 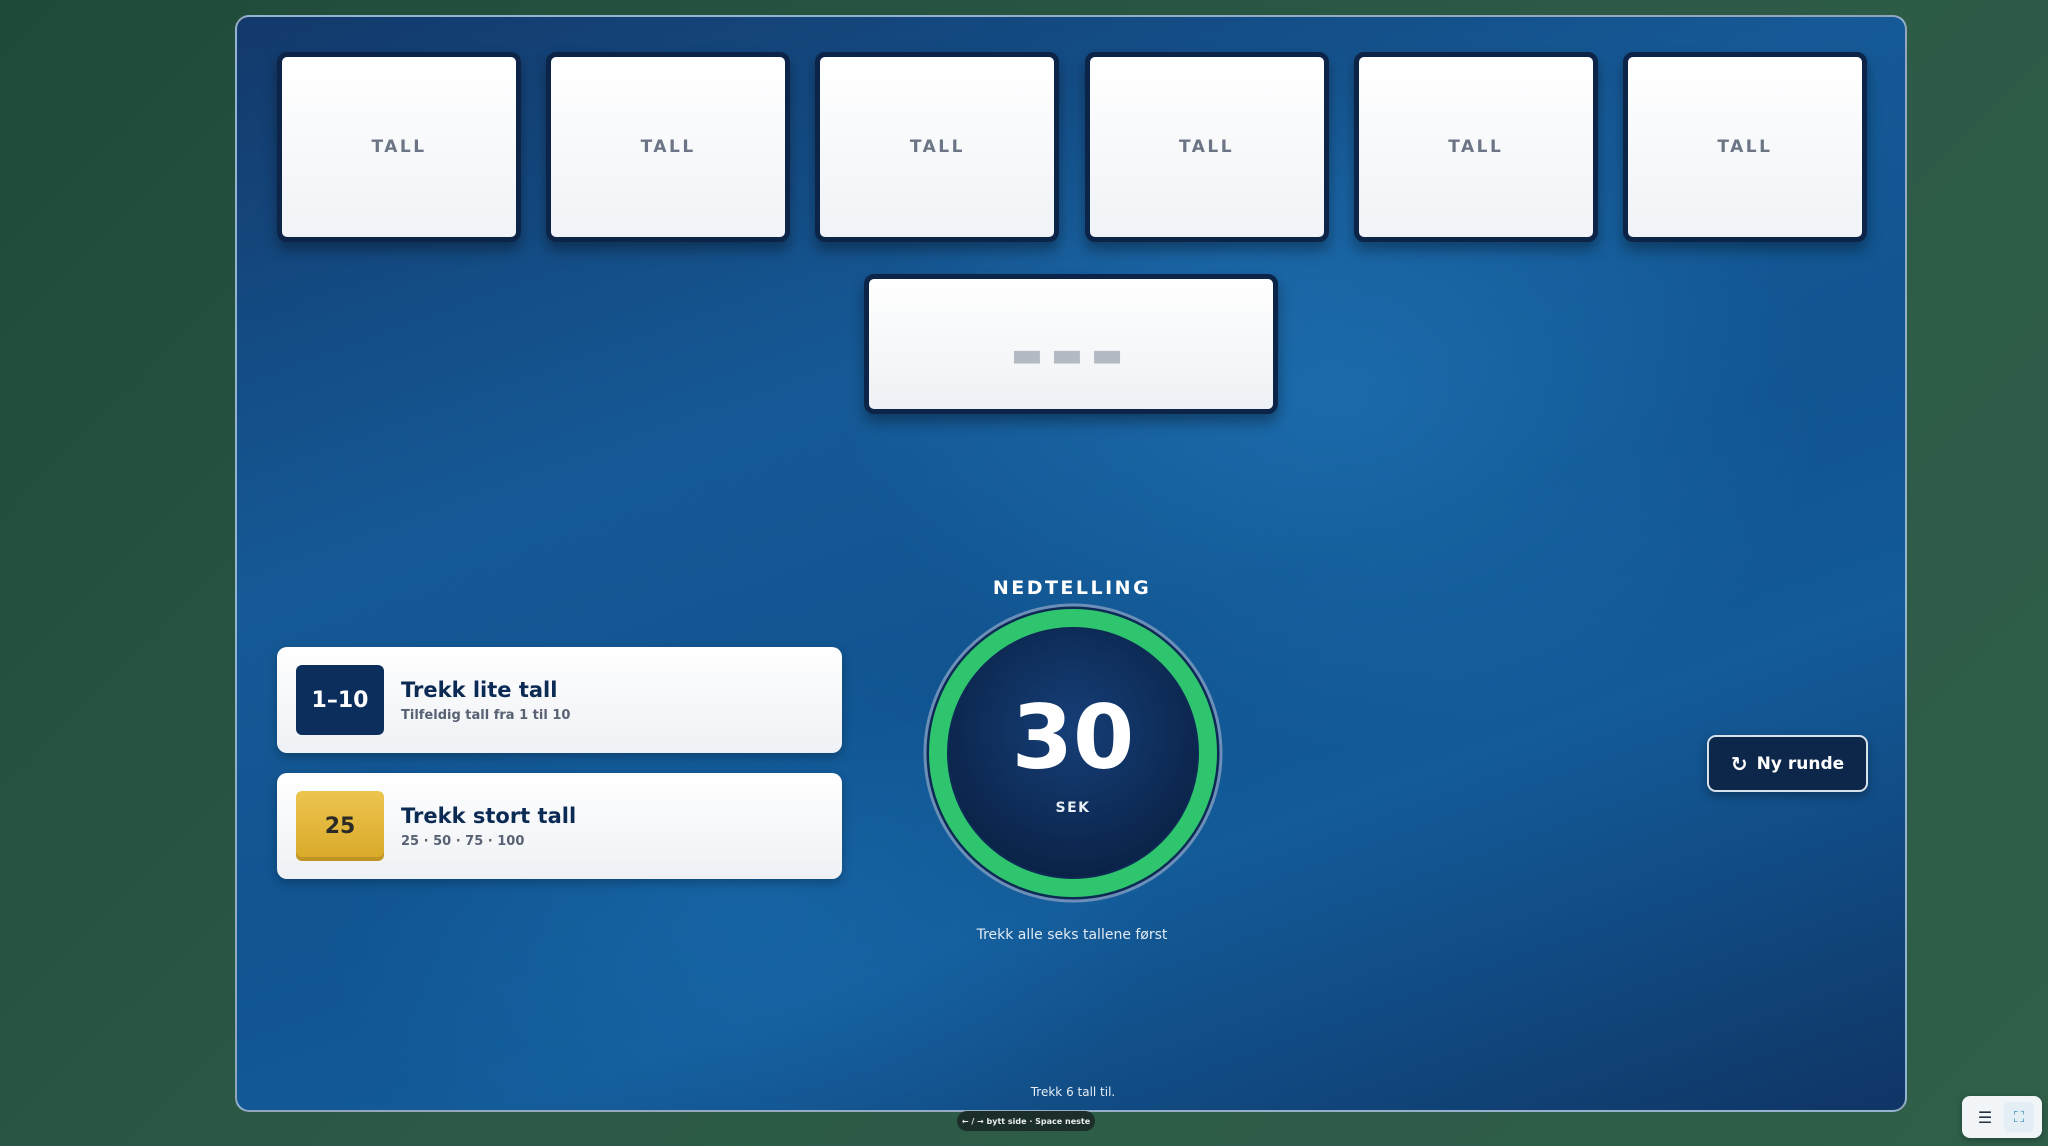 What do you see at coordinates (489, 815) in the screenshot?
I see `draw-large-title: Trekk stort tall` at bounding box center [489, 815].